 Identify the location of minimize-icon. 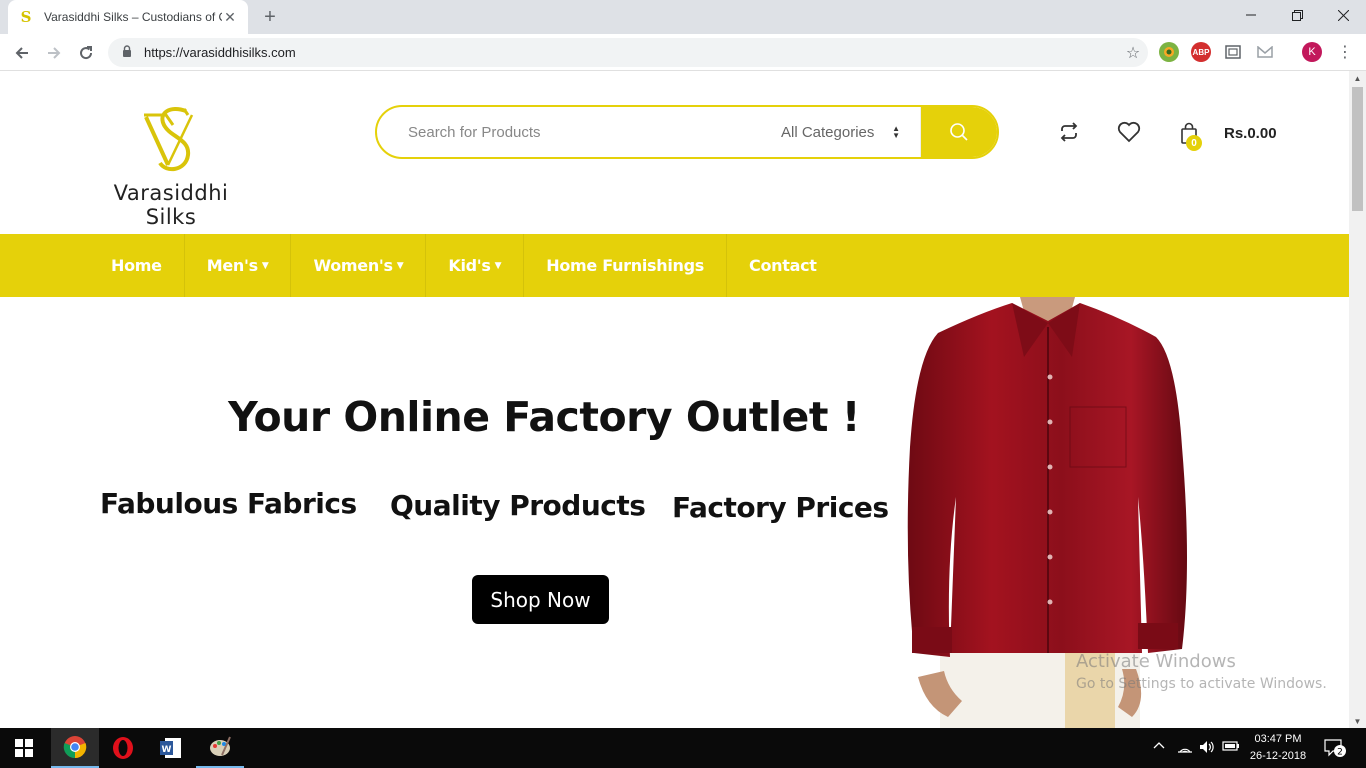
(1251, 15).